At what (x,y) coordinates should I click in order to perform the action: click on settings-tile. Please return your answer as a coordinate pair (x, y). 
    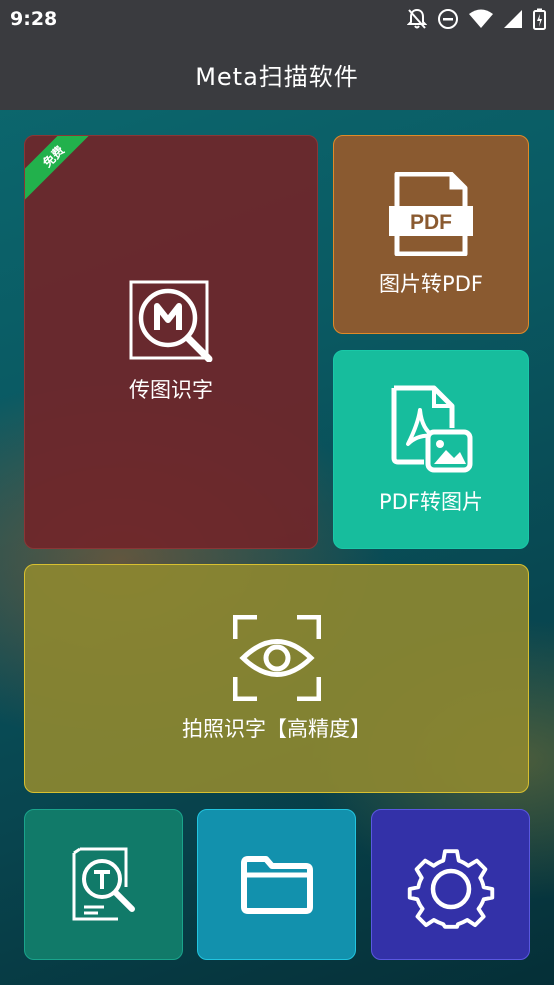
    Looking at the image, I should click on (450, 884).